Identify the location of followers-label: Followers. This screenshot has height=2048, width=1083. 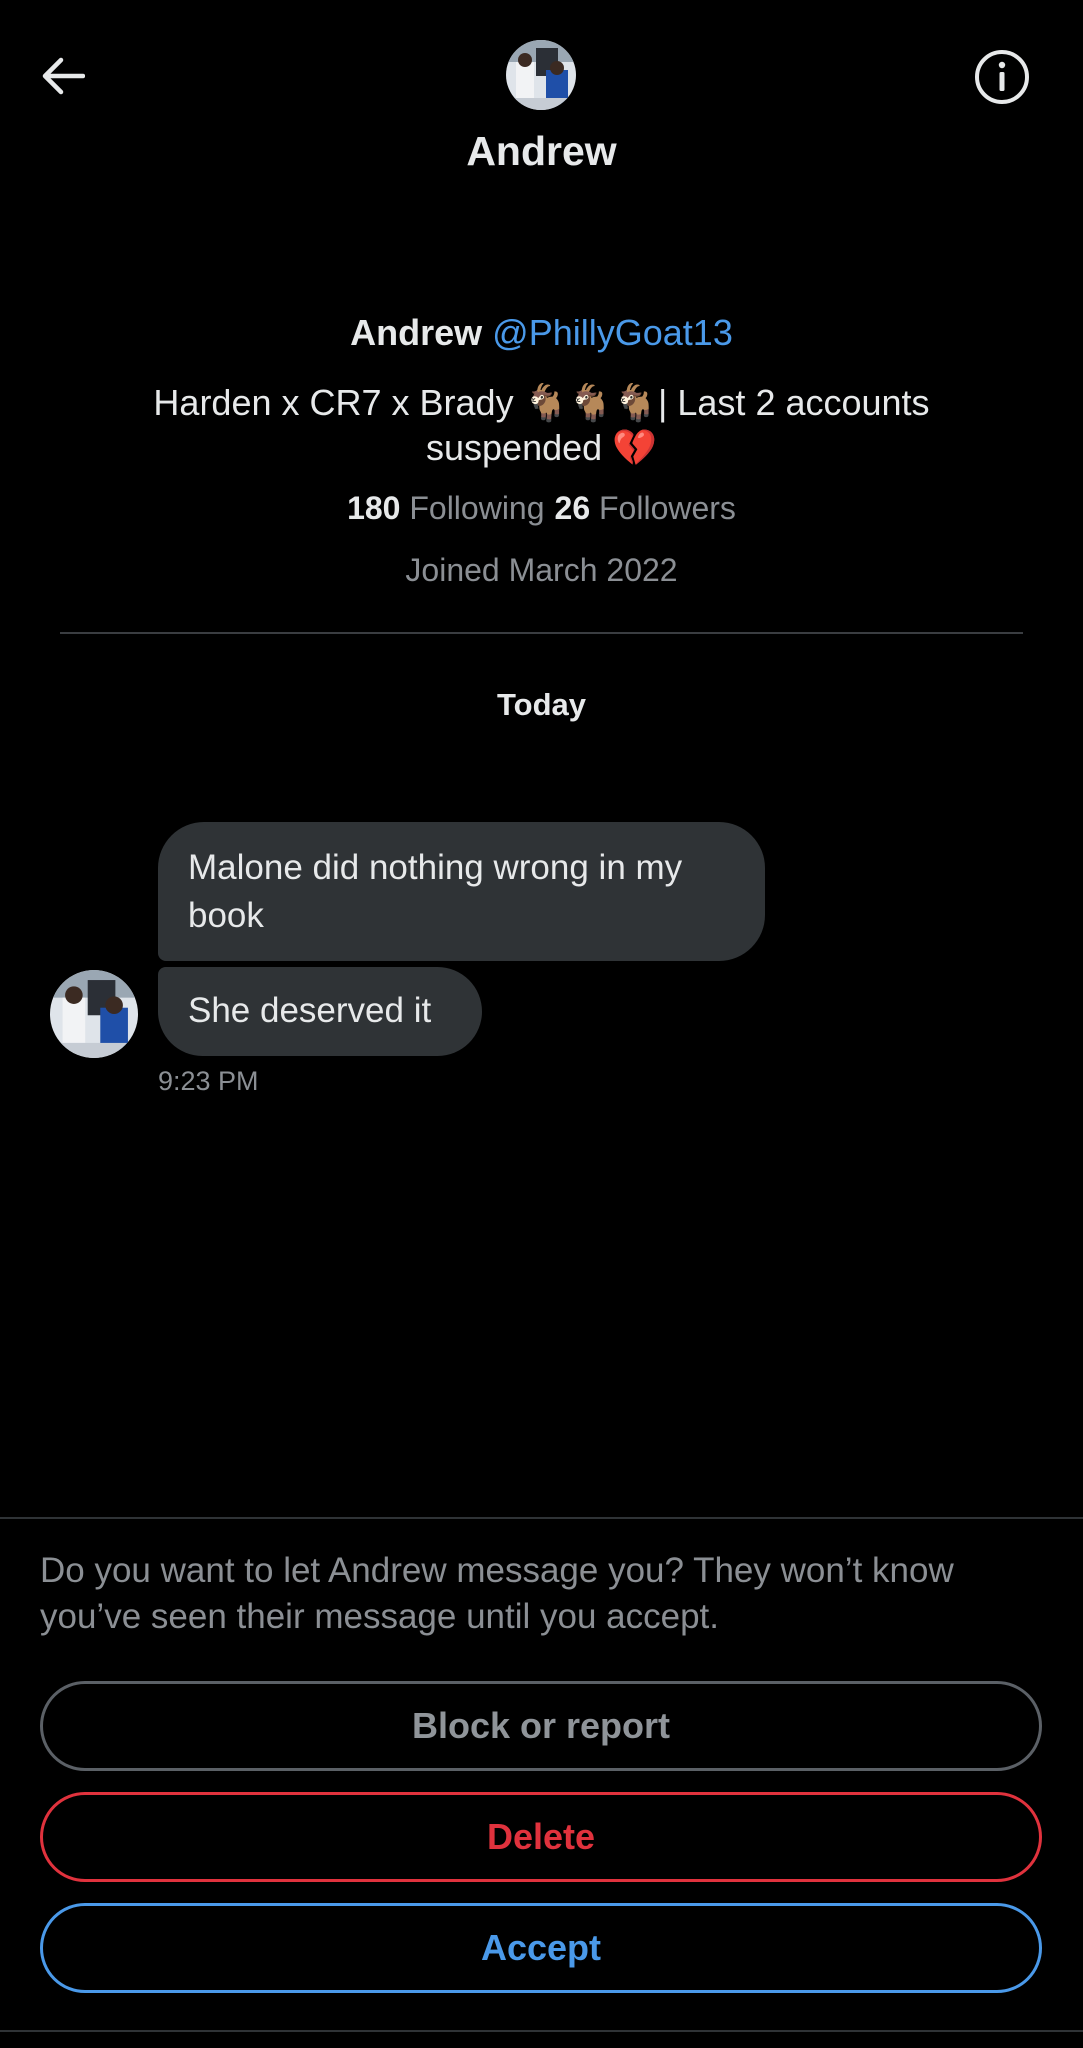
(667, 508).